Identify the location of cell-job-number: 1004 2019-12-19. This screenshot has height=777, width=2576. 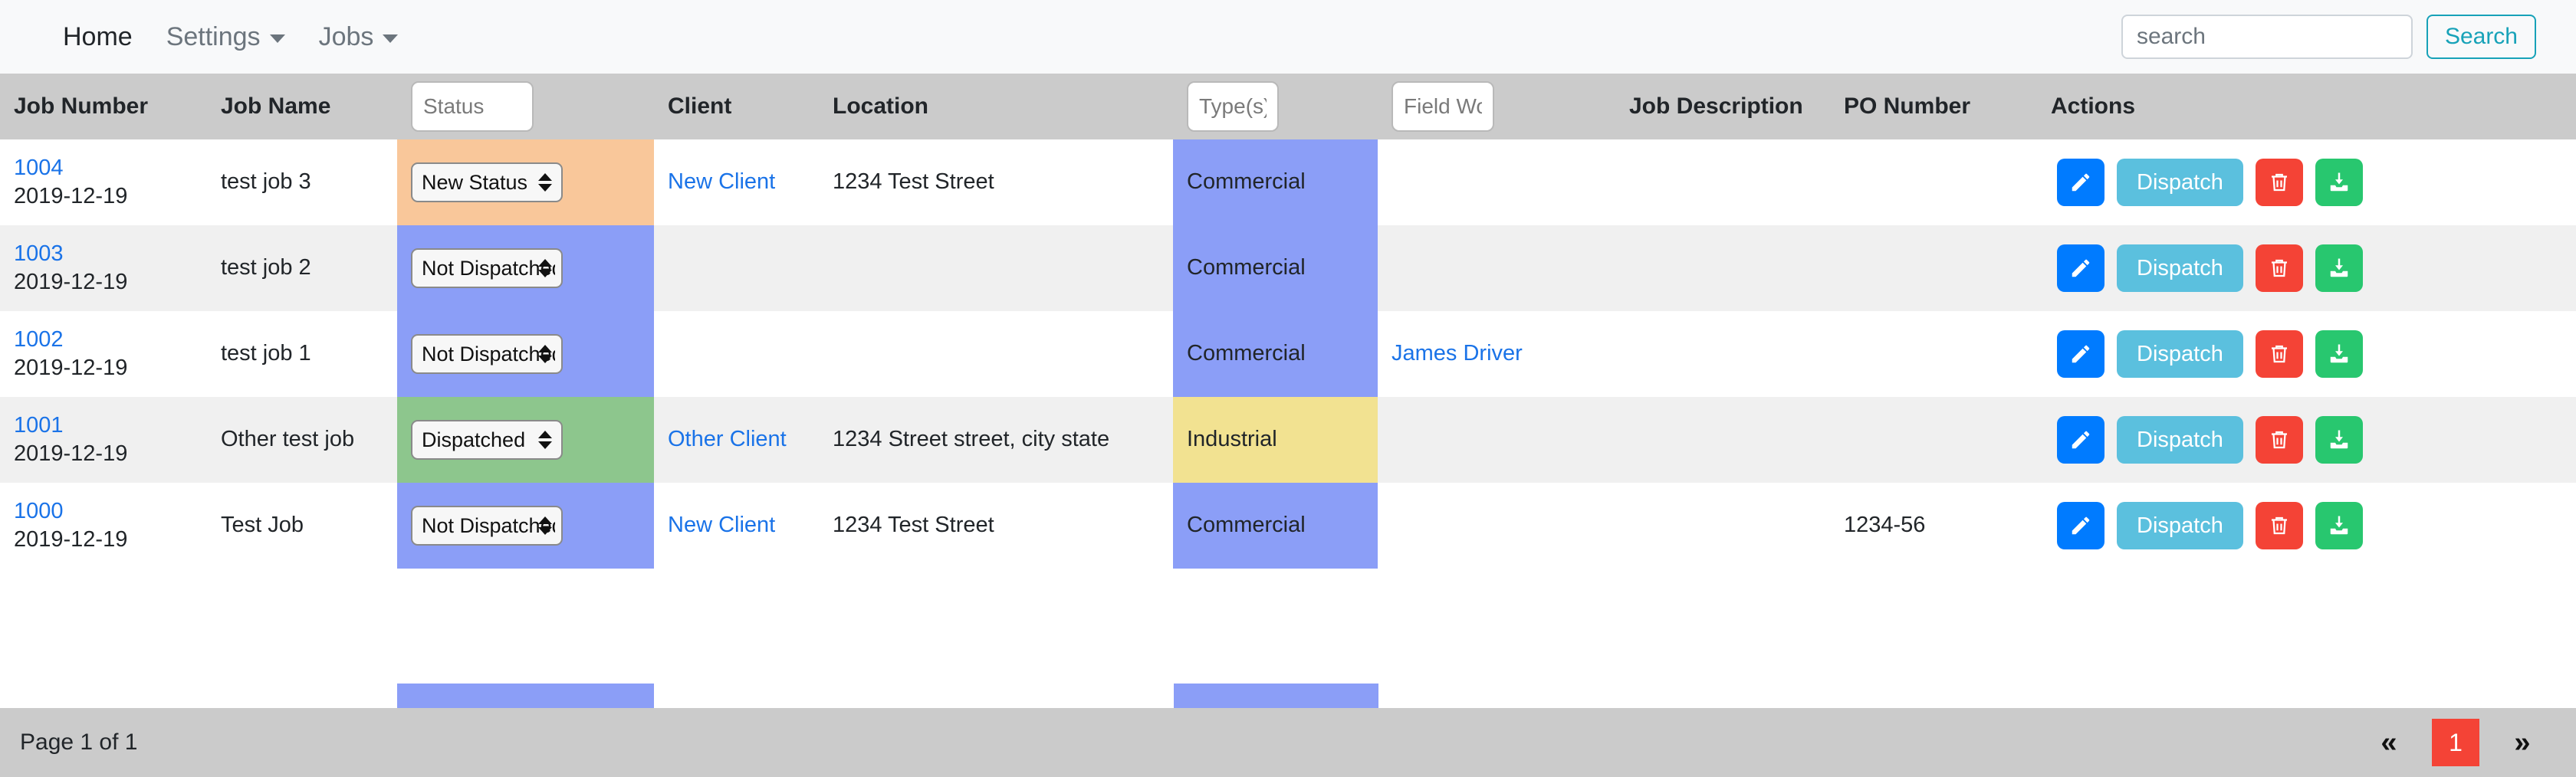
(103, 182).